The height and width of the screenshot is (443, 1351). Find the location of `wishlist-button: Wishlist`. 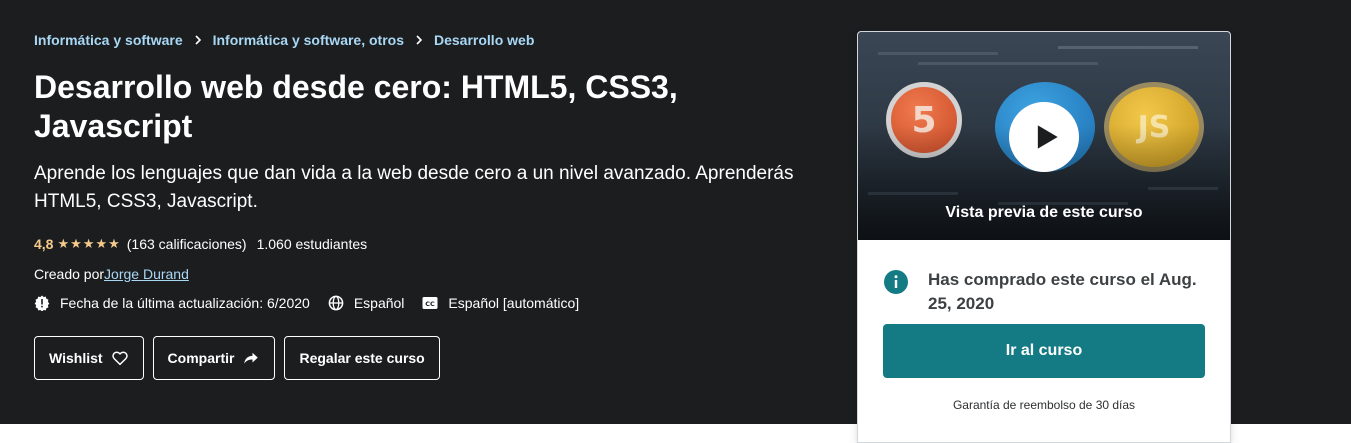

wishlist-button: Wishlist is located at coordinates (89, 358).